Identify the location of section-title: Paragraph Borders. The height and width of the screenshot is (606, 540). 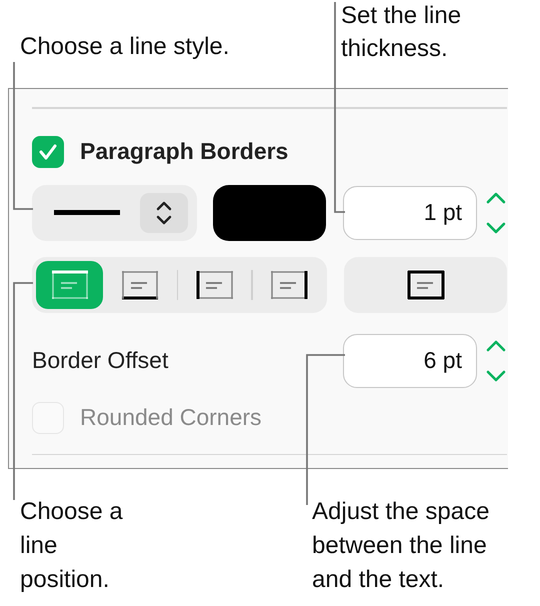
(184, 151).